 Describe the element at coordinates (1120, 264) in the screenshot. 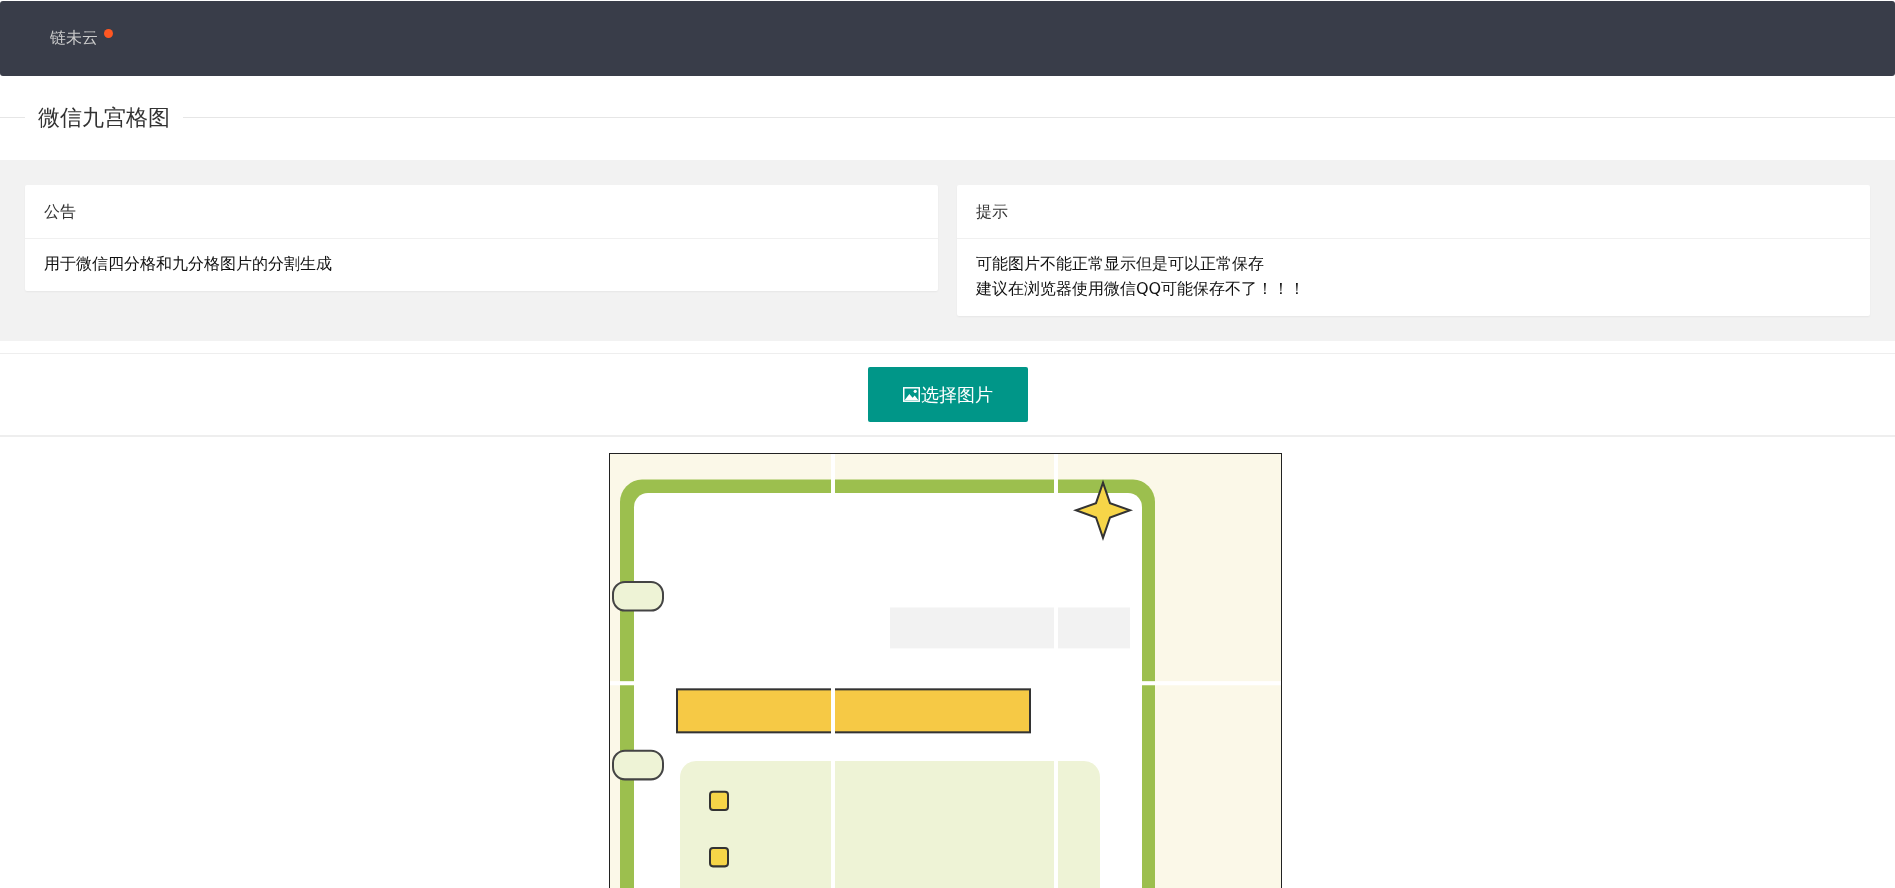

I see `card-text: 可能图片不能正常显示但是可以正常保存` at that location.